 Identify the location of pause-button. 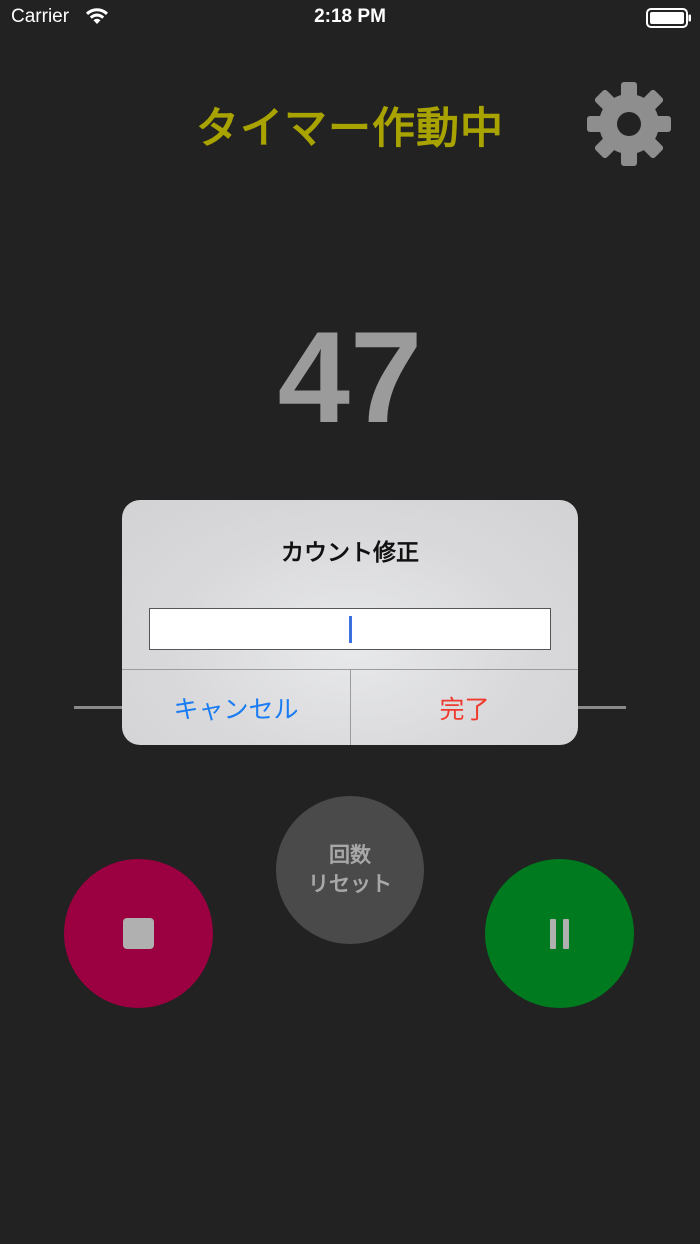
(559, 933).